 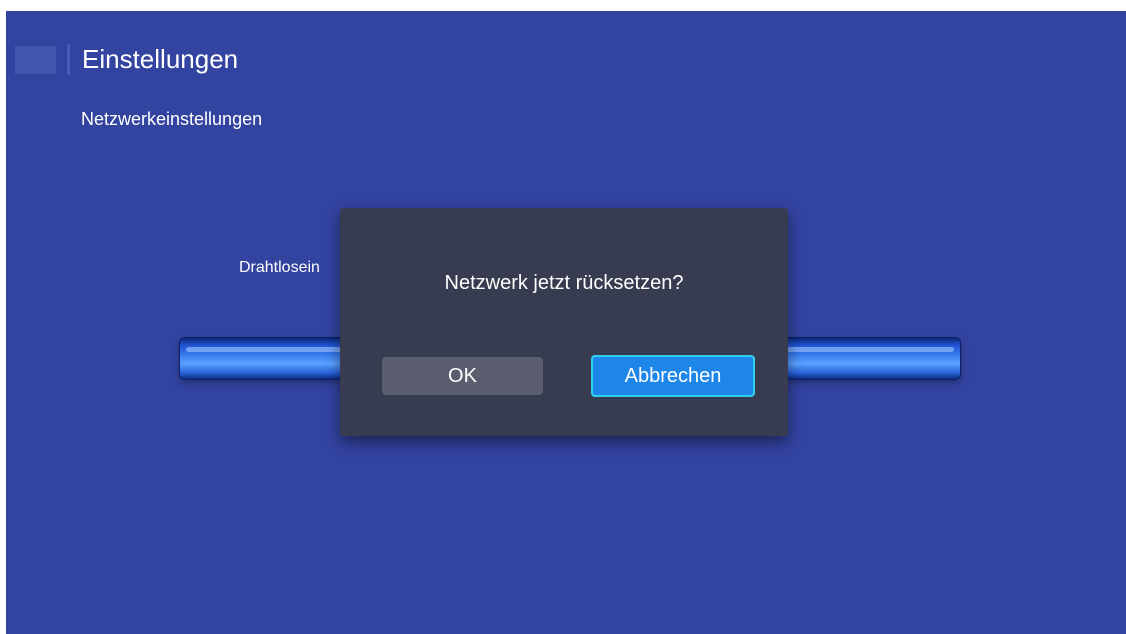 What do you see at coordinates (160, 59) in the screenshot?
I see `page-title: Einstellungen` at bounding box center [160, 59].